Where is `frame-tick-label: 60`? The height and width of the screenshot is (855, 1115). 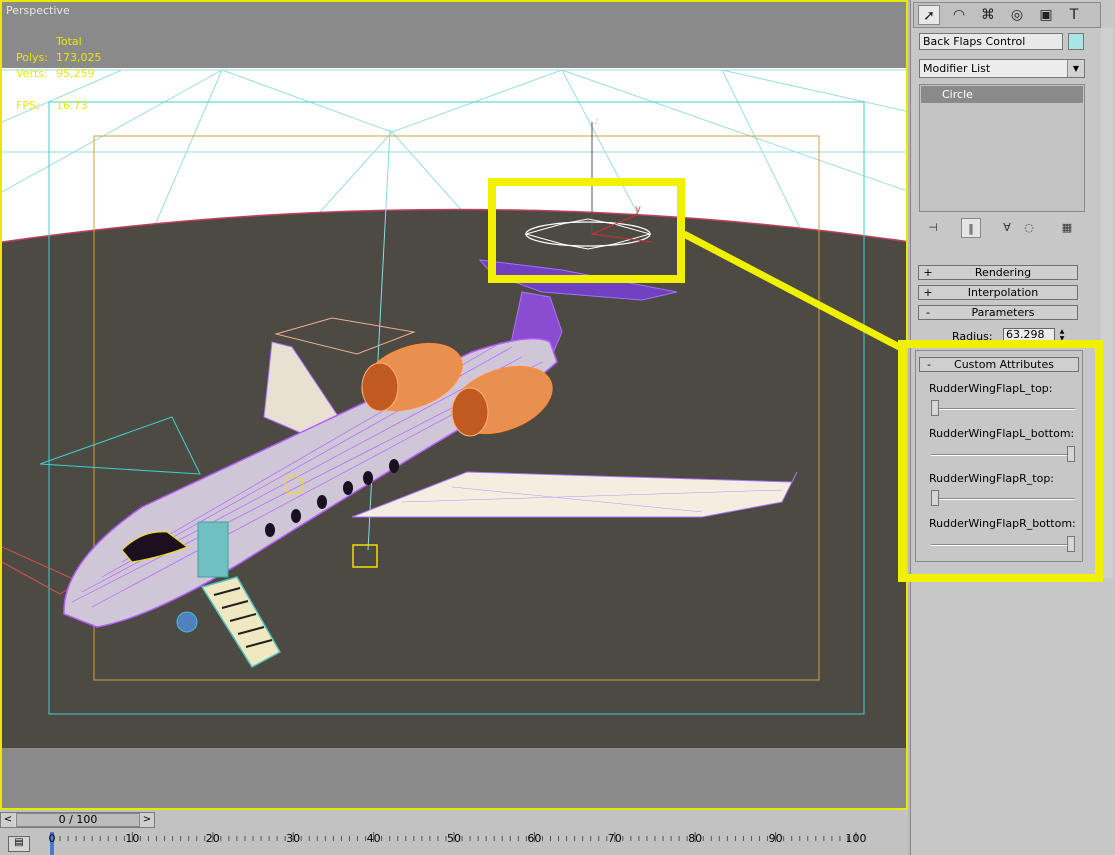 frame-tick-label: 60 is located at coordinates (534, 838).